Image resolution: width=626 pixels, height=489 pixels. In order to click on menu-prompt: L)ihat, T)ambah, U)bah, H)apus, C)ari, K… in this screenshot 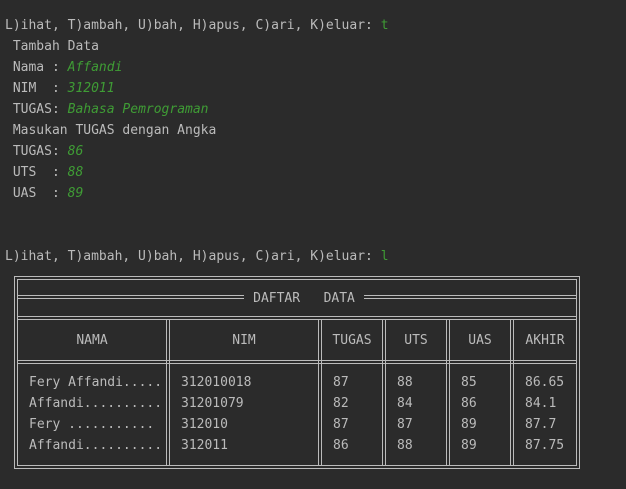, I will do `click(193, 25)`.